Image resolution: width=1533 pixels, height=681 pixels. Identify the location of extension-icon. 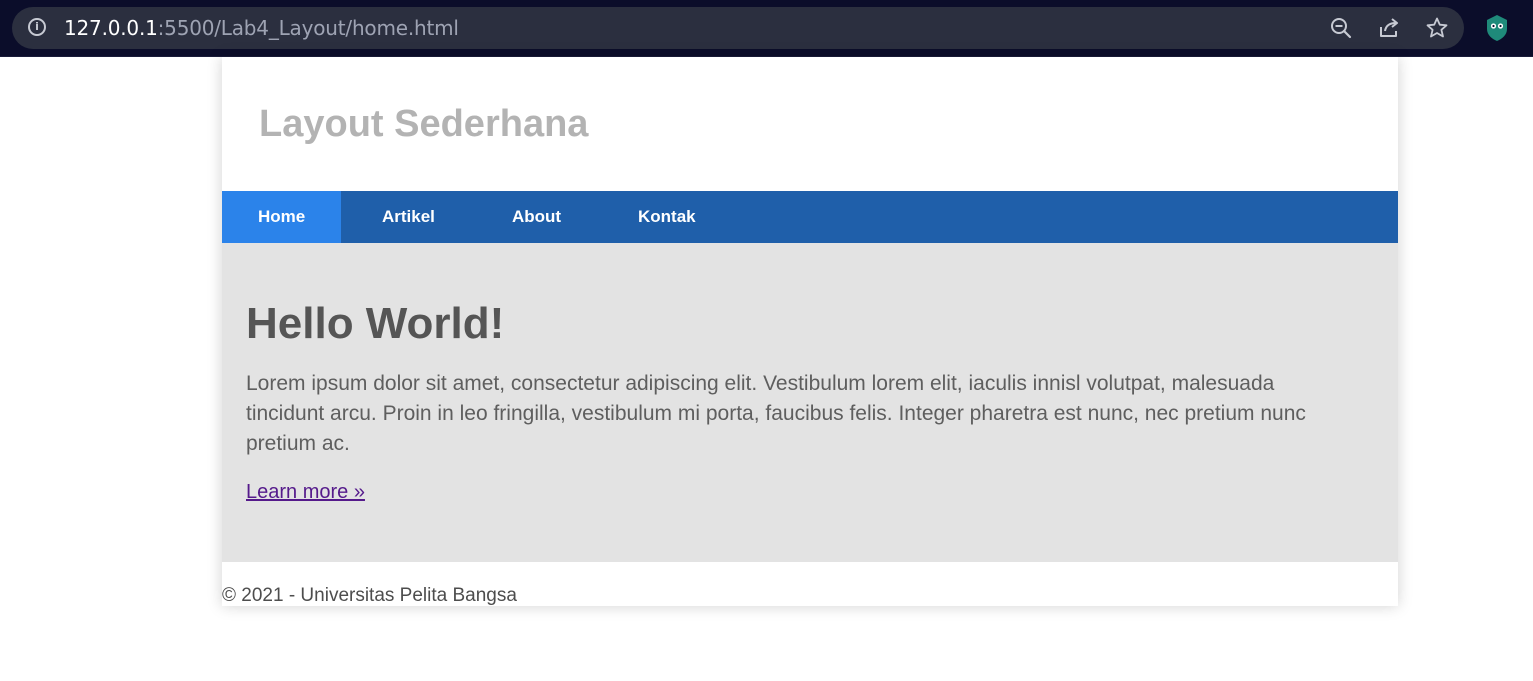
(1497, 28).